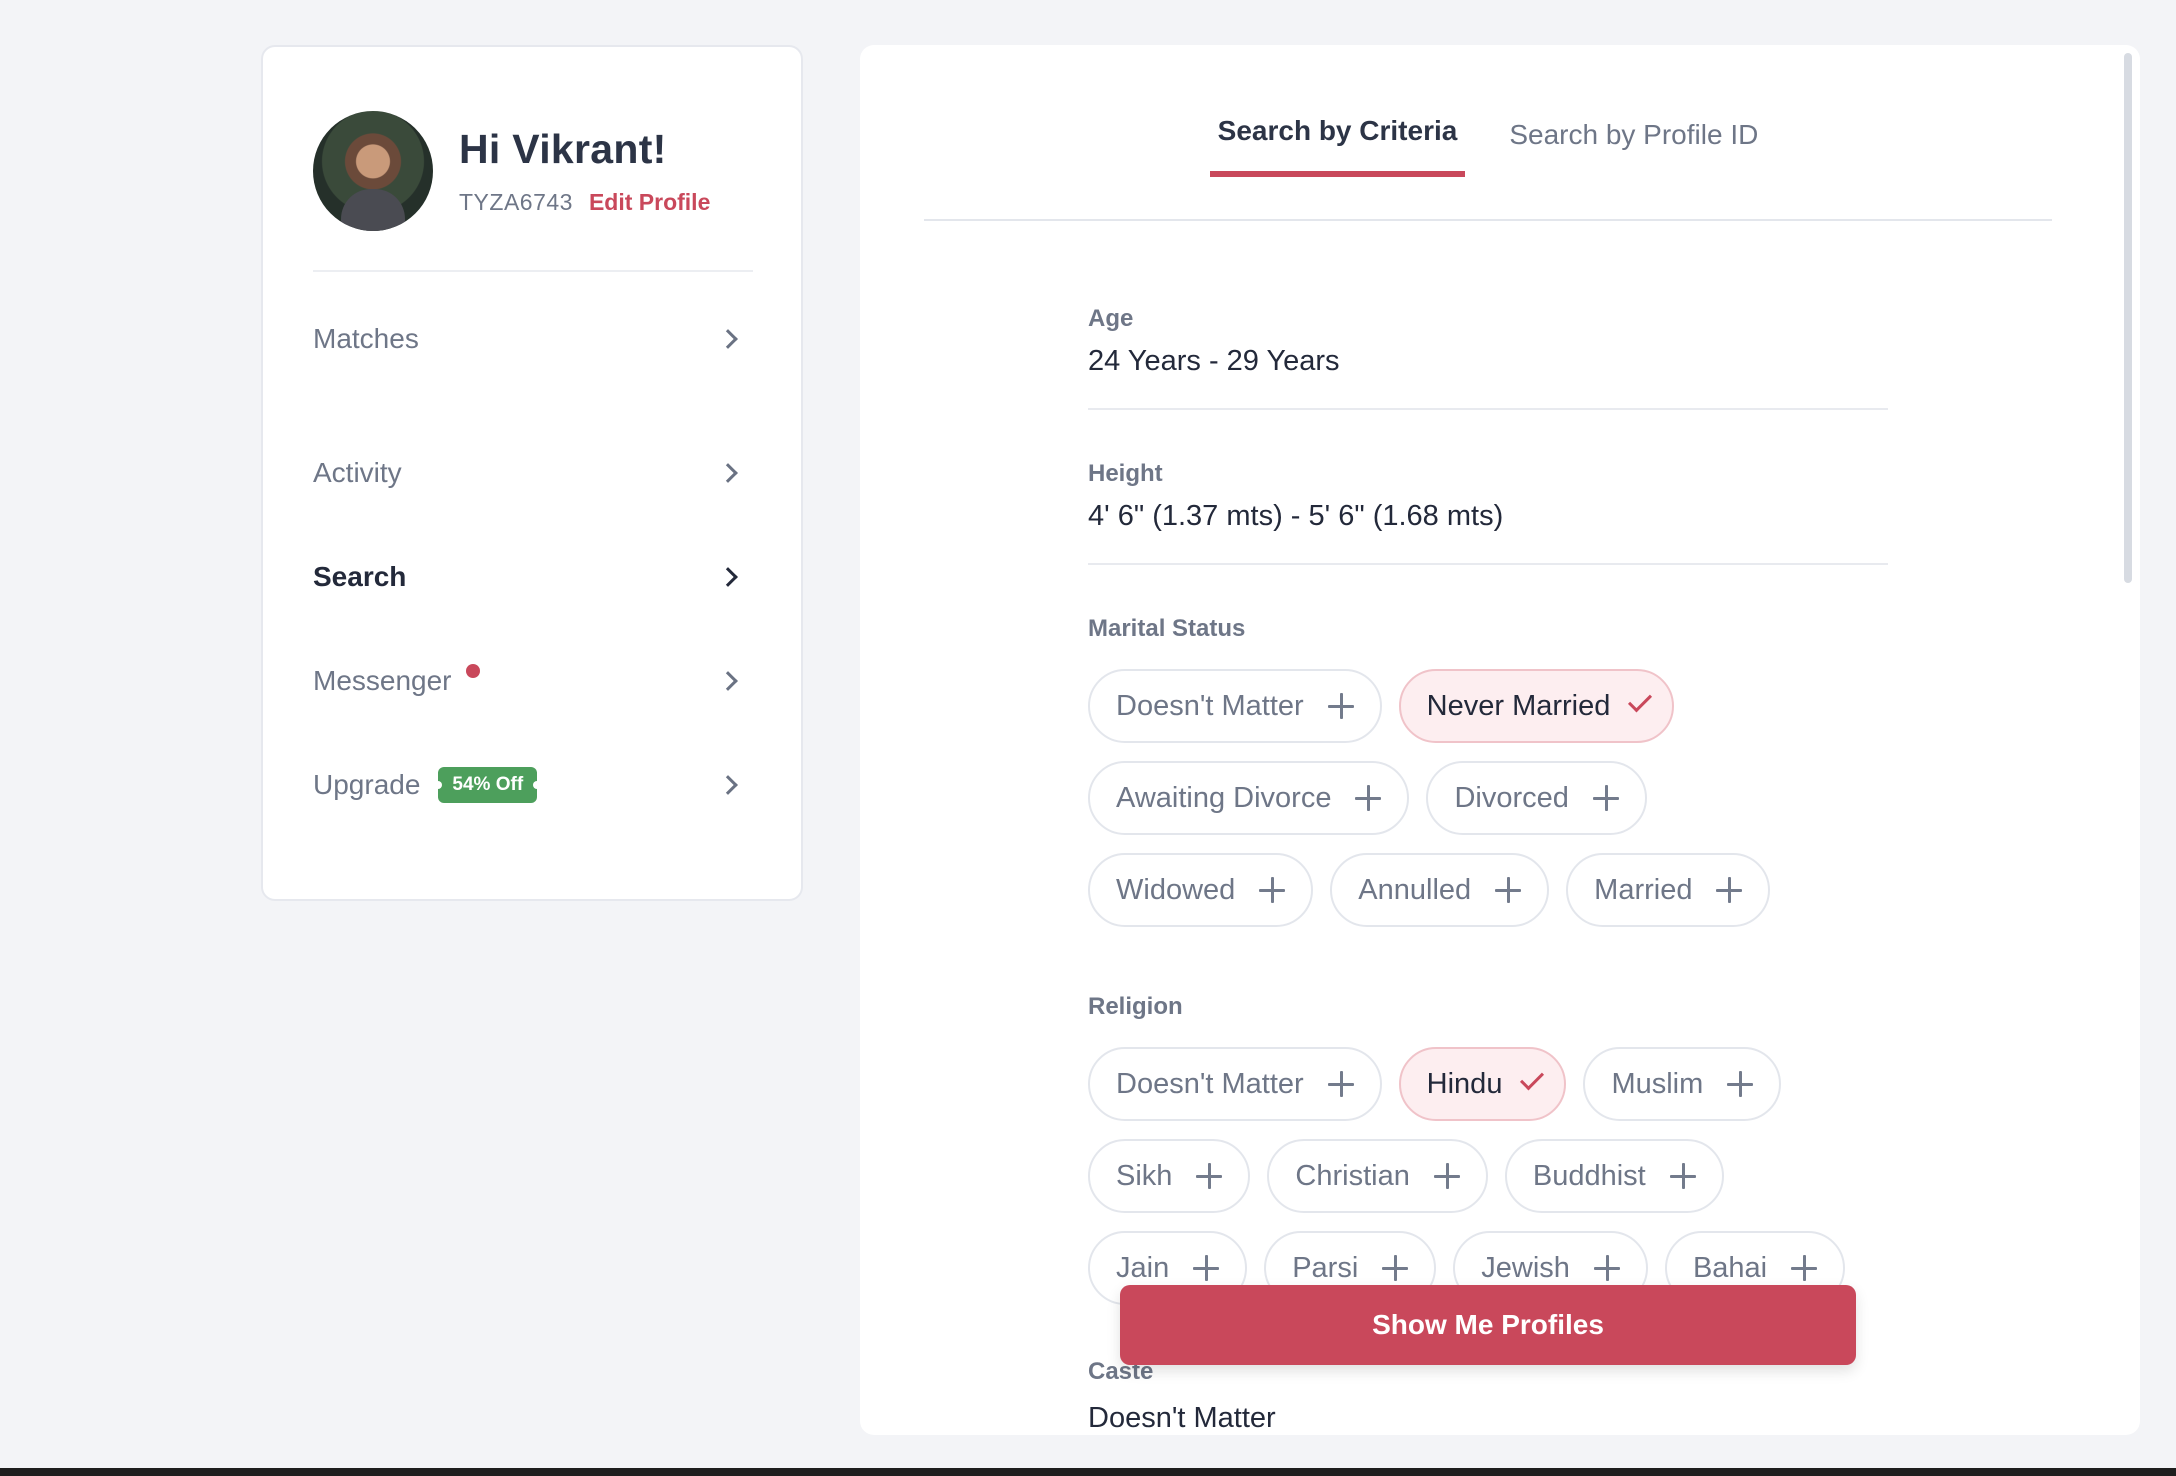 Image resolution: width=2176 pixels, height=1476 pixels. I want to click on marital-chip-widowed: Widowed, so click(1201, 890).